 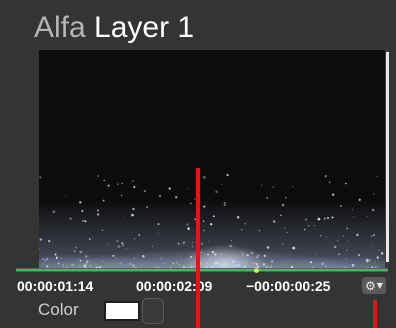 What do you see at coordinates (379, 285) in the screenshot?
I see `caret-down-icon: ▼` at bounding box center [379, 285].